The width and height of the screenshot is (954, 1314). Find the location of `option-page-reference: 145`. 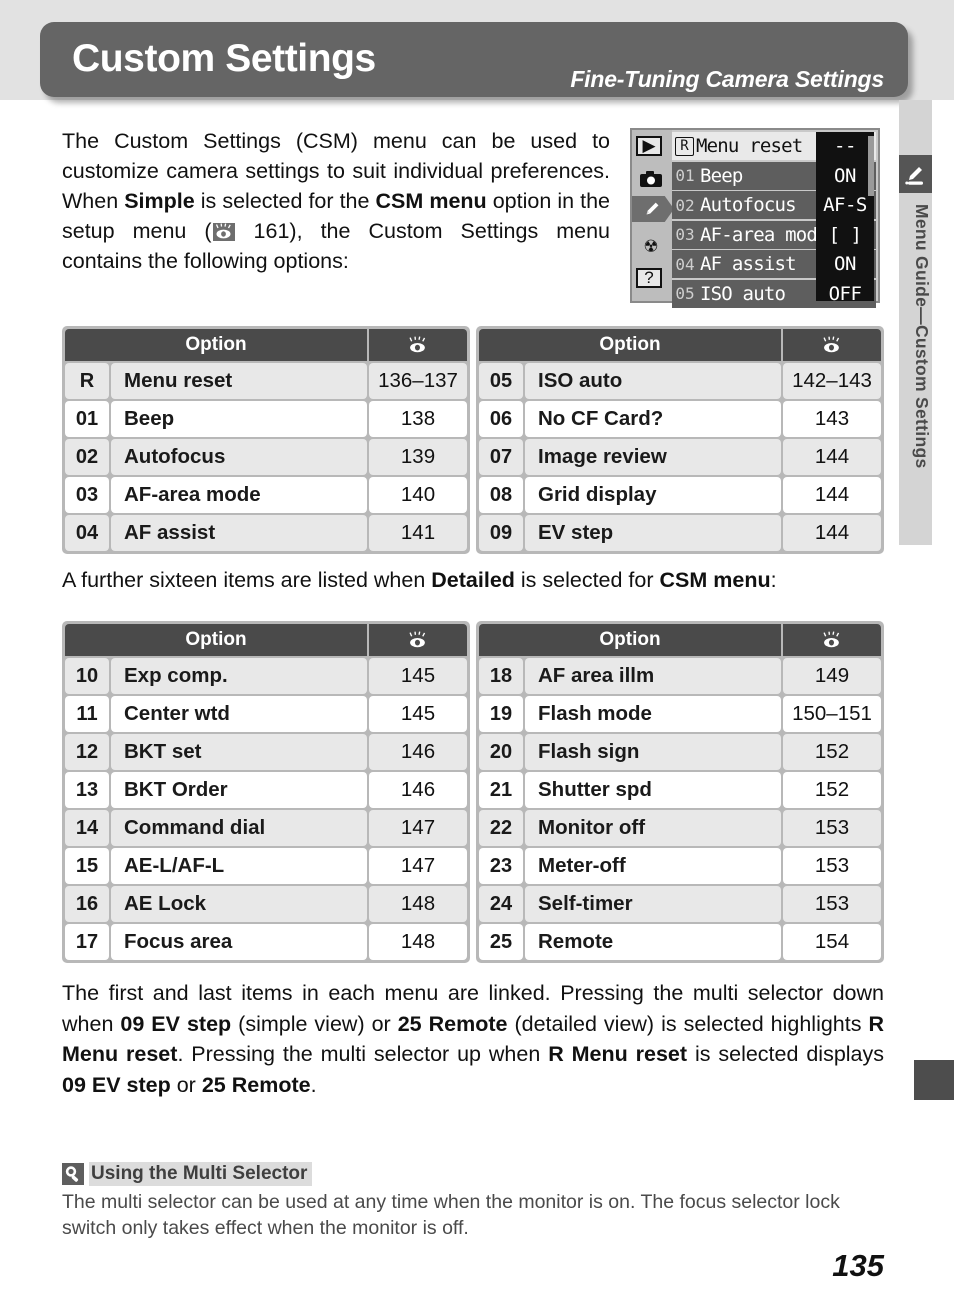

option-page-reference: 145 is located at coordinates (418, 714).